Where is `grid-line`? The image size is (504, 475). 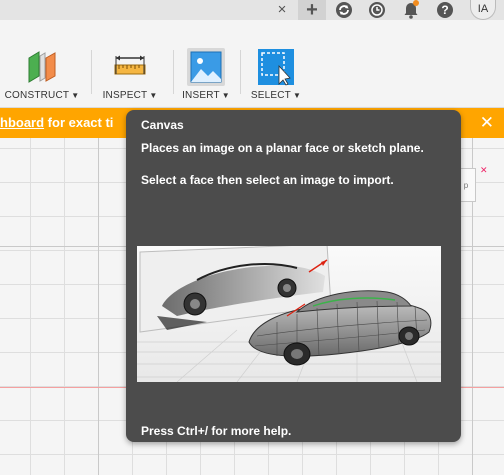
grid-line is located at coordinates (98, 306).